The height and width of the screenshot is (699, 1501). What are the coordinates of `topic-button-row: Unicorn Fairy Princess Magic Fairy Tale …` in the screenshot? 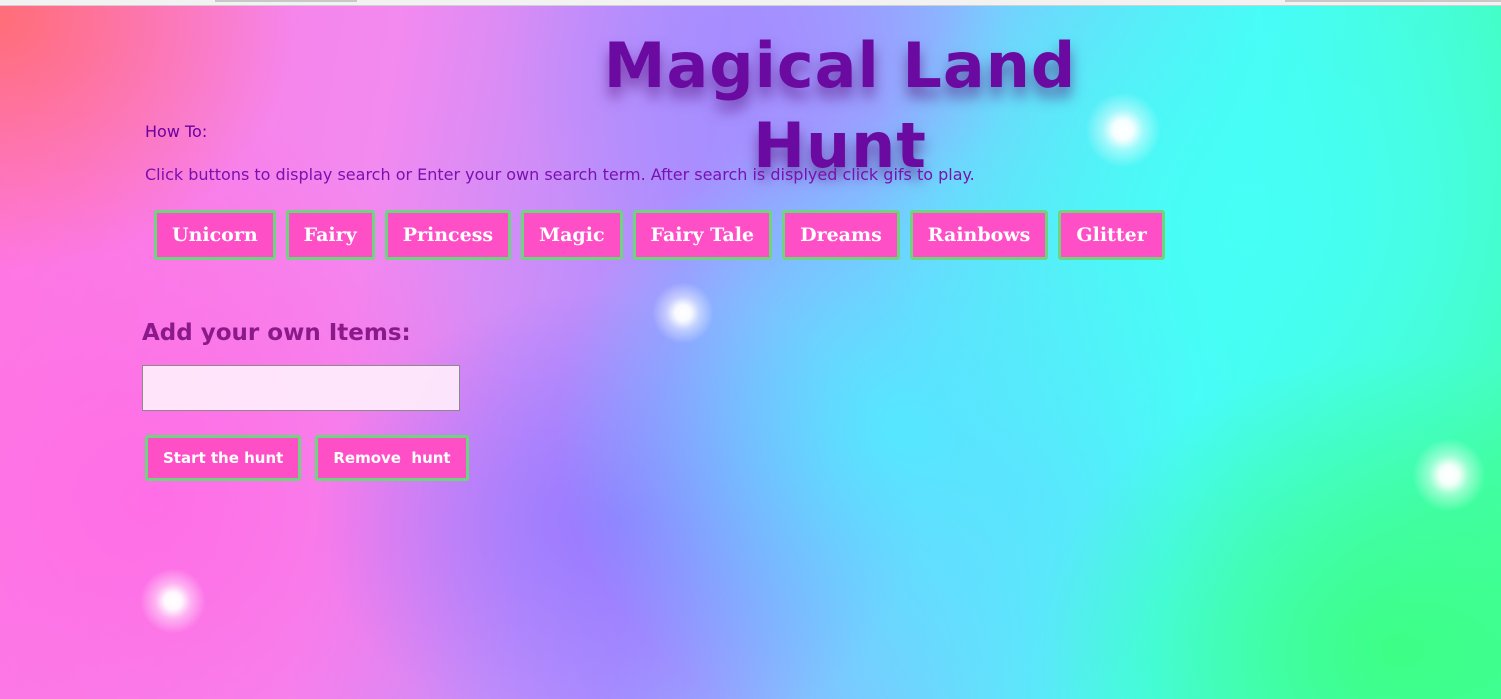 It's located at (659, 235).